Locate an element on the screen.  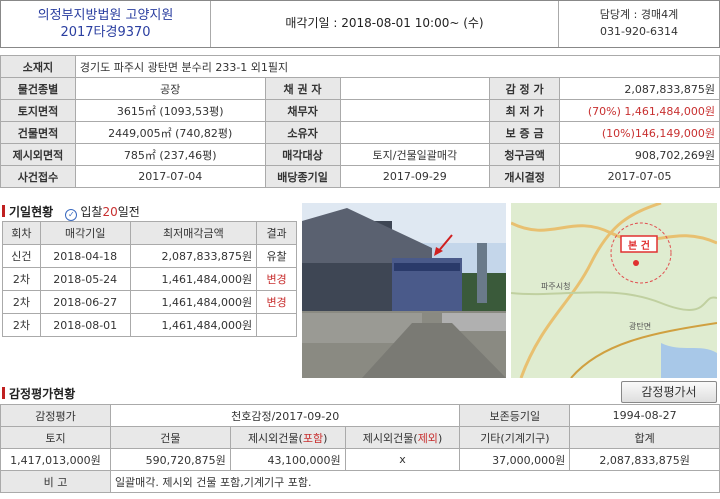
info-label: 채 권 자 is located at coordinates (302, 88).